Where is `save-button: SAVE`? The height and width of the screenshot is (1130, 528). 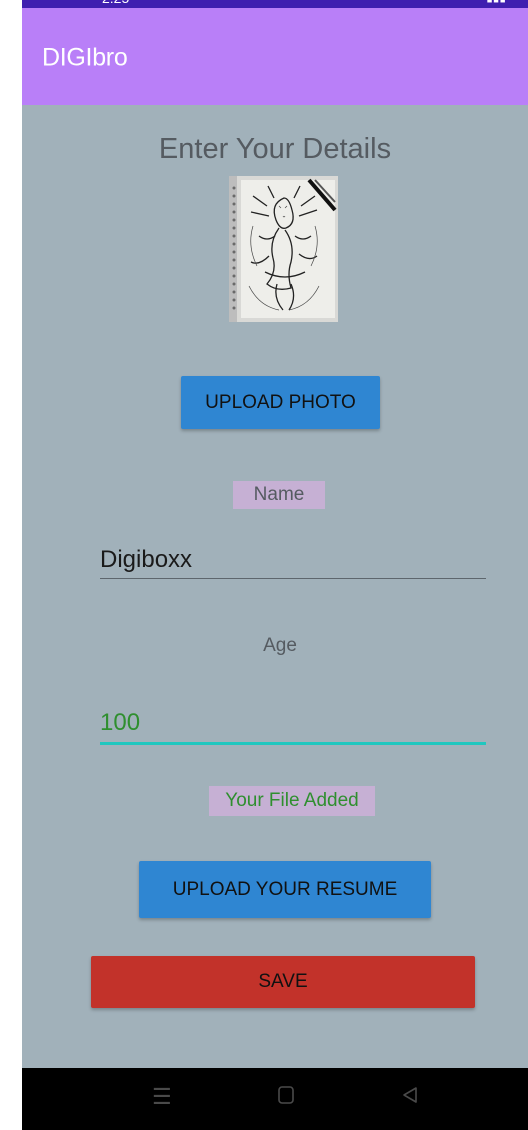 save-button: SAVE is located at coordinates (283, 982).